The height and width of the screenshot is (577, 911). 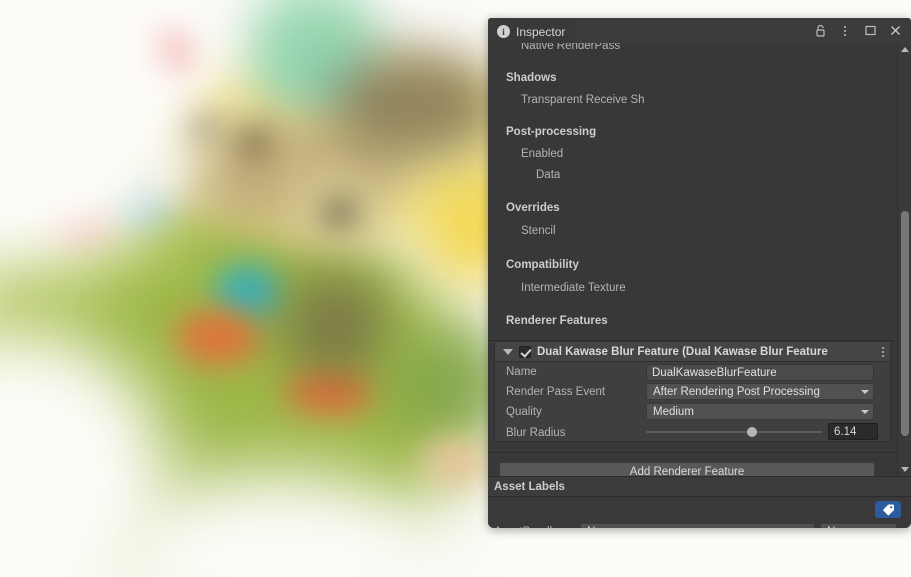 I want to click on row-transparent-receive-shadows: Transparent Receive Sh, so click(x=692, y=100).